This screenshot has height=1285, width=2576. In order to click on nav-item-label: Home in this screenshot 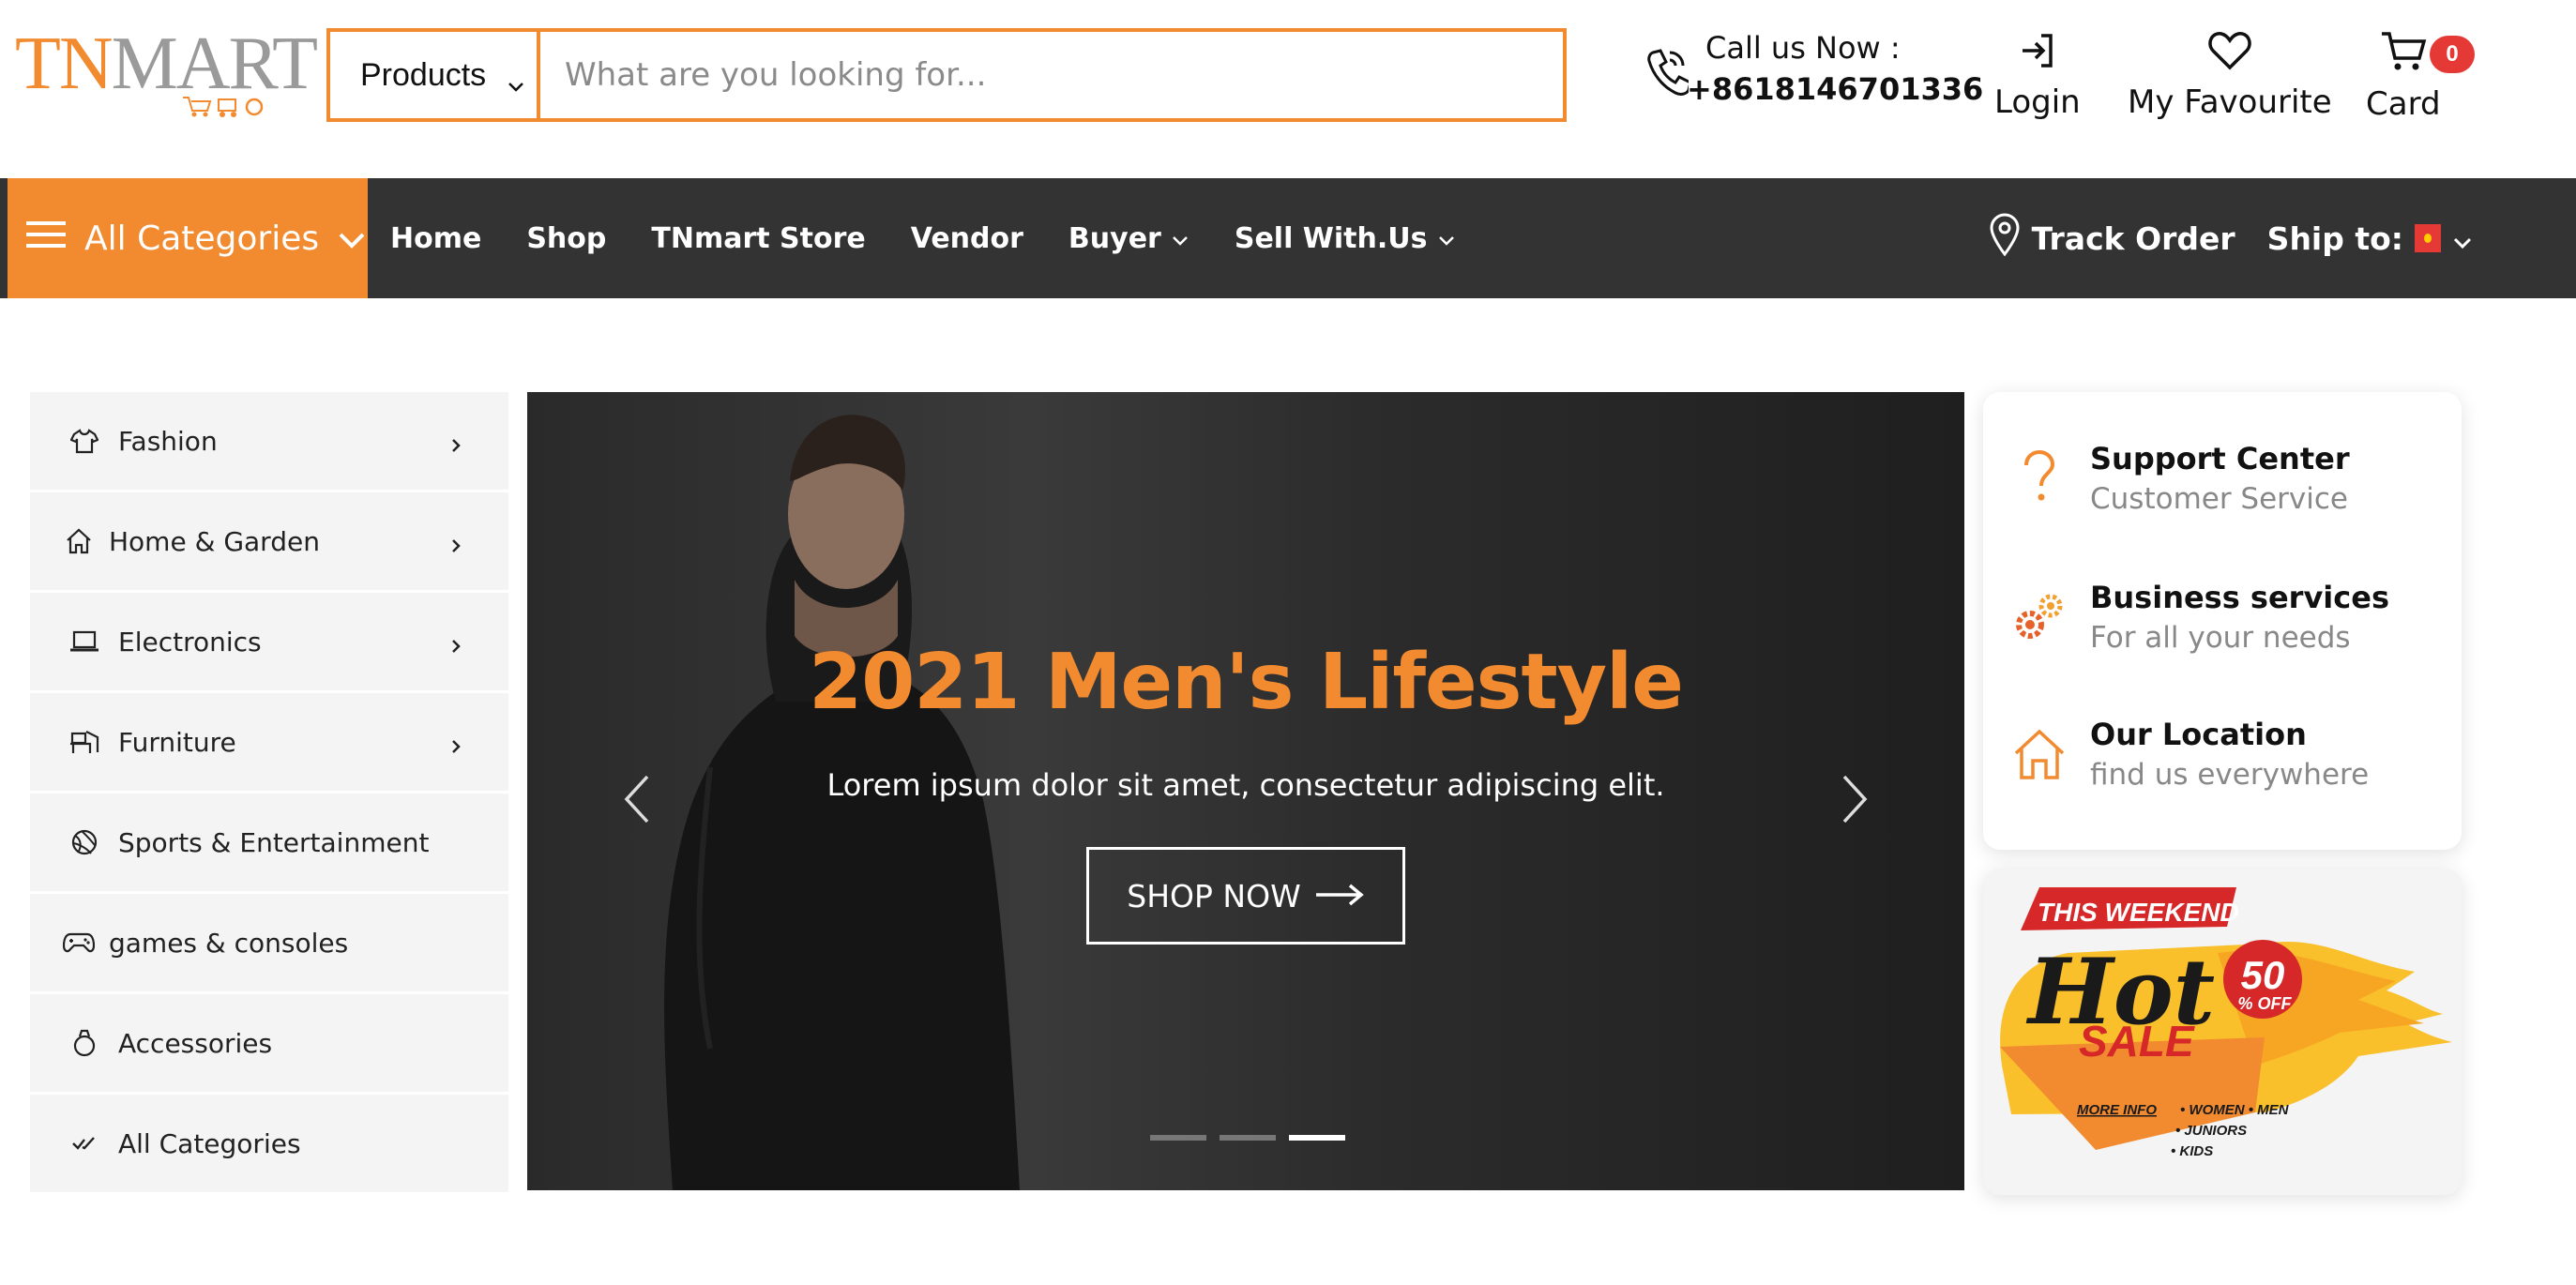, I will do `click(436, 238)`.